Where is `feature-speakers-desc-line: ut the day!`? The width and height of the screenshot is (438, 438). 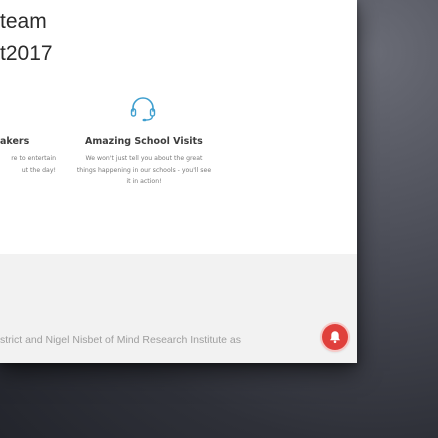
feature-speakers-desc-line: ut the day! is located at coordinates (38, 170).